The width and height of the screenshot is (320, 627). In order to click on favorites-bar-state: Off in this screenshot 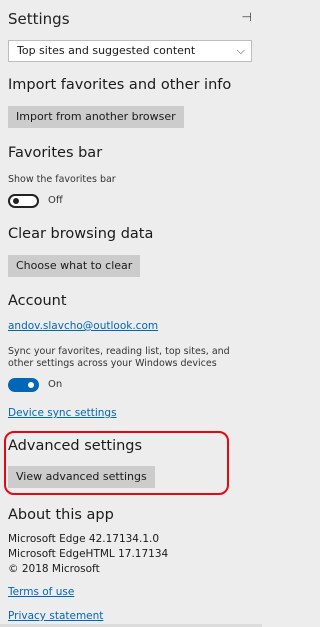, I will do `click(55, 200)`.